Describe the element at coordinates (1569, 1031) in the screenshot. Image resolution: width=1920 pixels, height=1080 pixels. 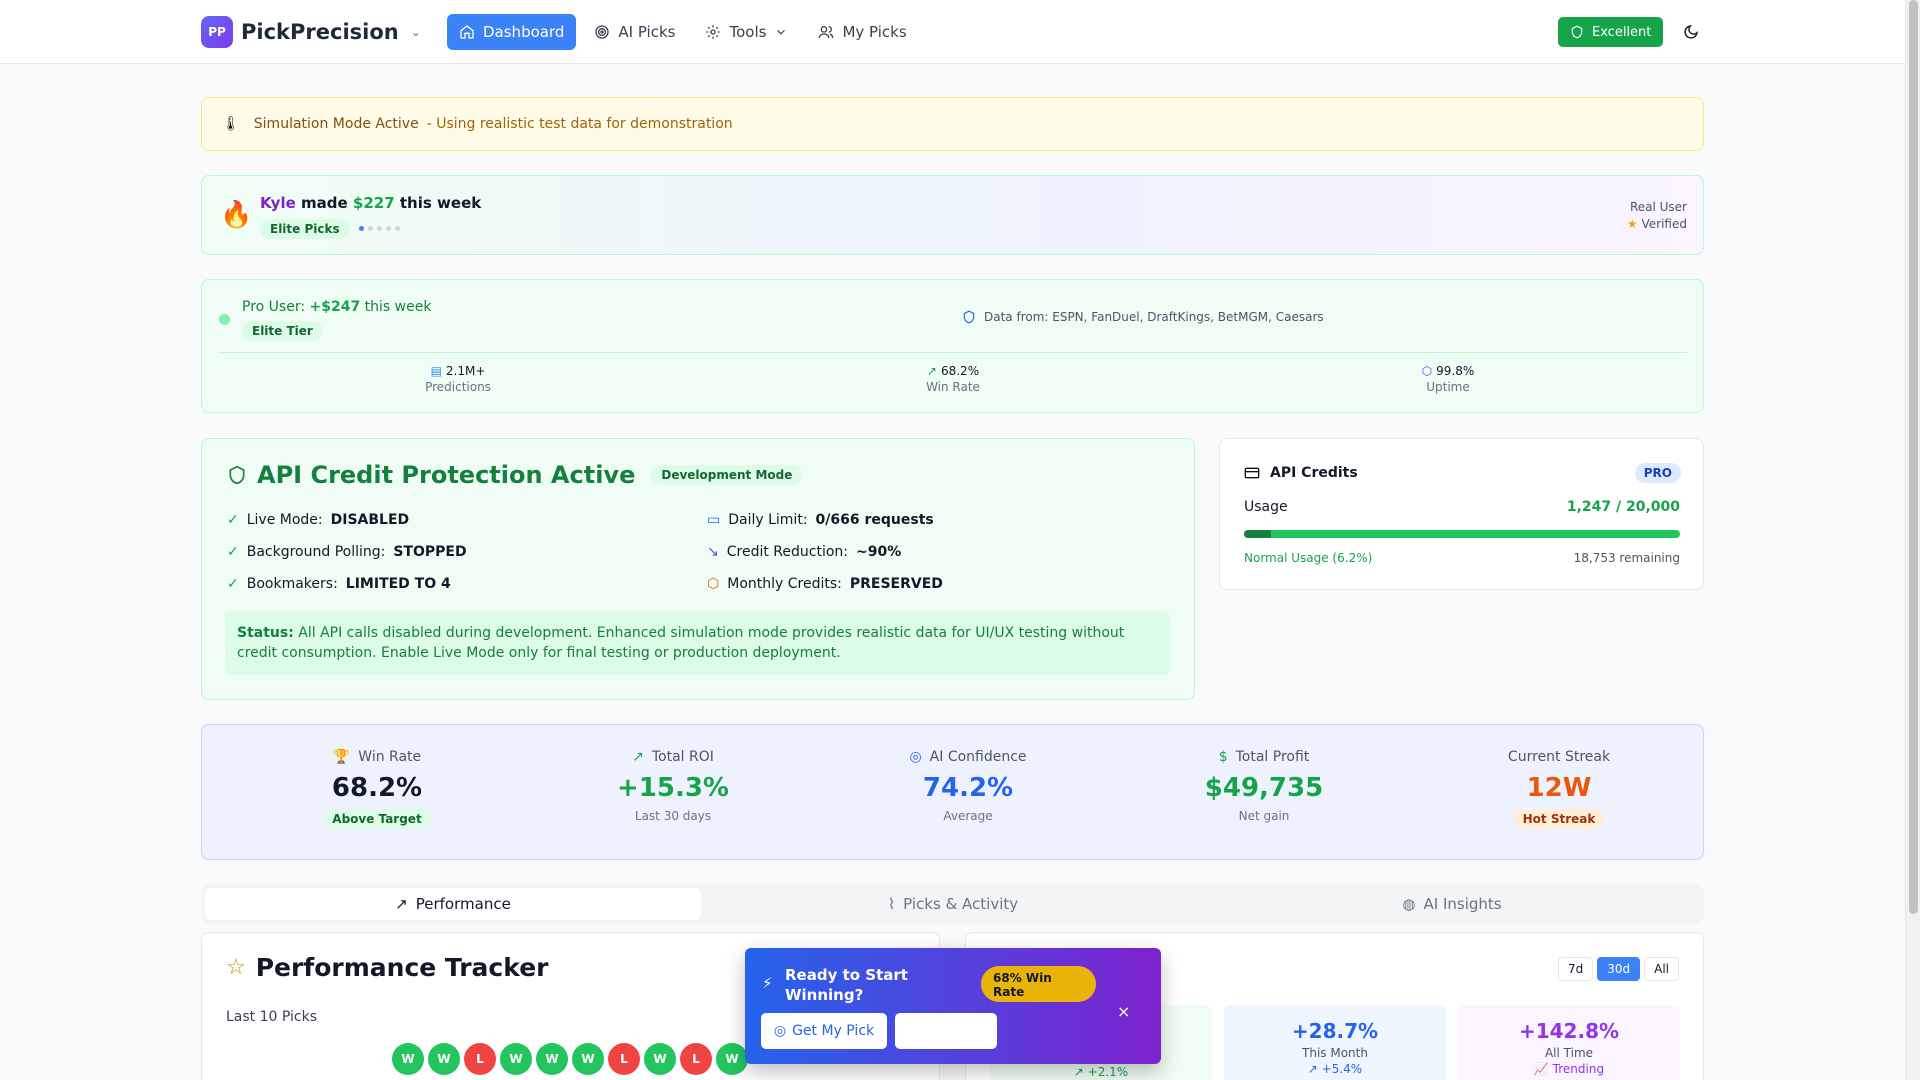
I see `metric-value: +142.8%` at that location.